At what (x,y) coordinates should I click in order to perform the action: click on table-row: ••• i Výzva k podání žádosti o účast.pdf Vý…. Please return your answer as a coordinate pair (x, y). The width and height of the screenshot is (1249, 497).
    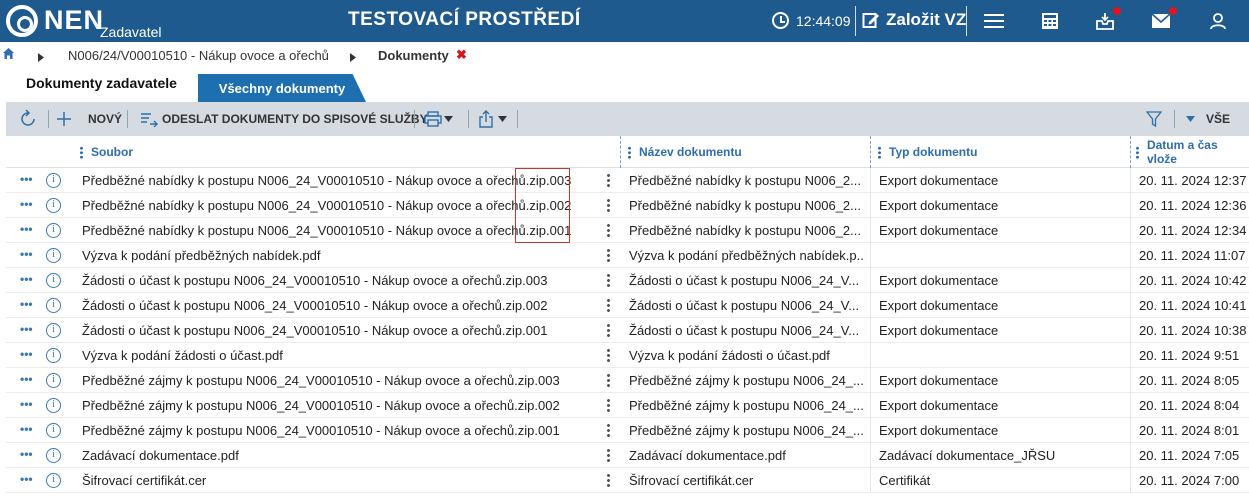
    Looking at the image, I should click on (627, 355).